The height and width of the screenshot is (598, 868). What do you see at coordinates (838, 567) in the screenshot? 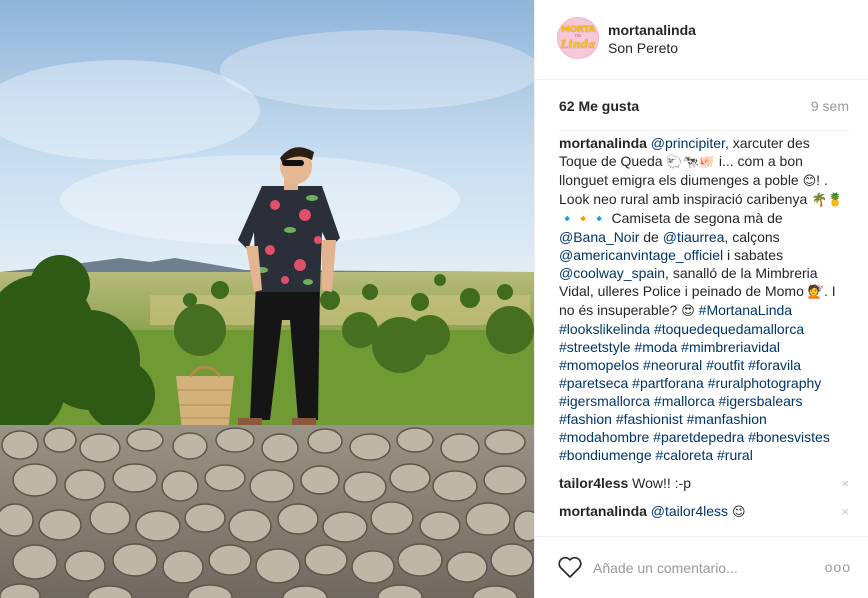
I see `more-options-icon: ooo` at bounding box center [838, 567].